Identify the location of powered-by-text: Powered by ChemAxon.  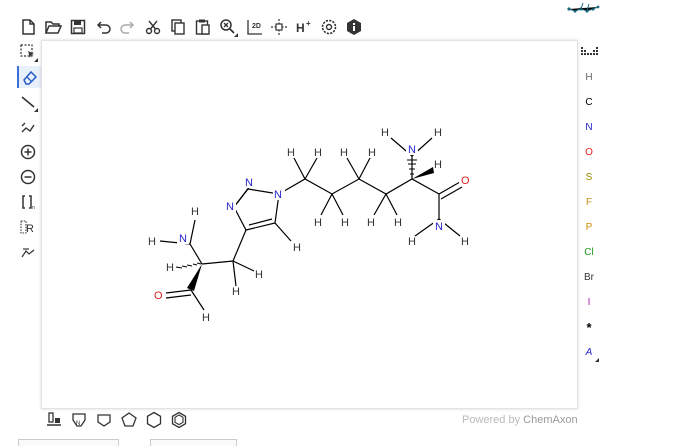
(520, 420).